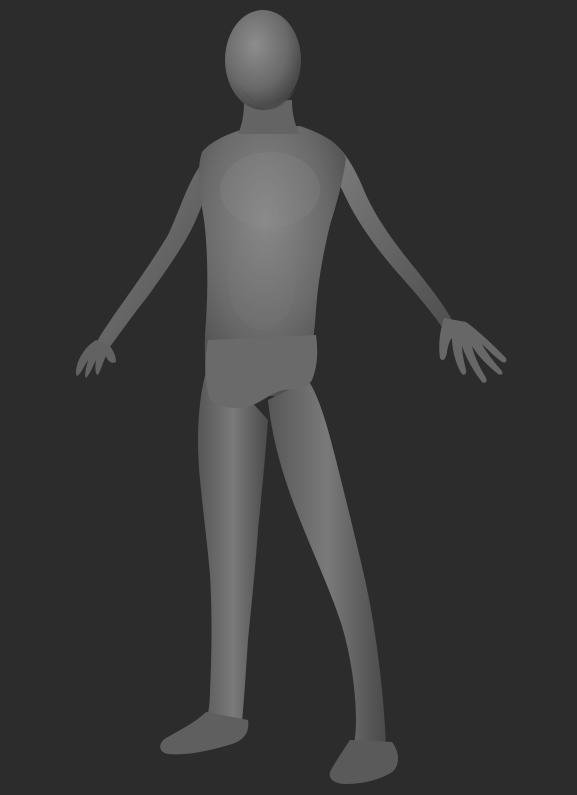 The height and width of the screenshot is (795, 577). What do you see at coordinates (327, 566) in the screenshot?
I see `right-leg` at bounding box center [327, 566].